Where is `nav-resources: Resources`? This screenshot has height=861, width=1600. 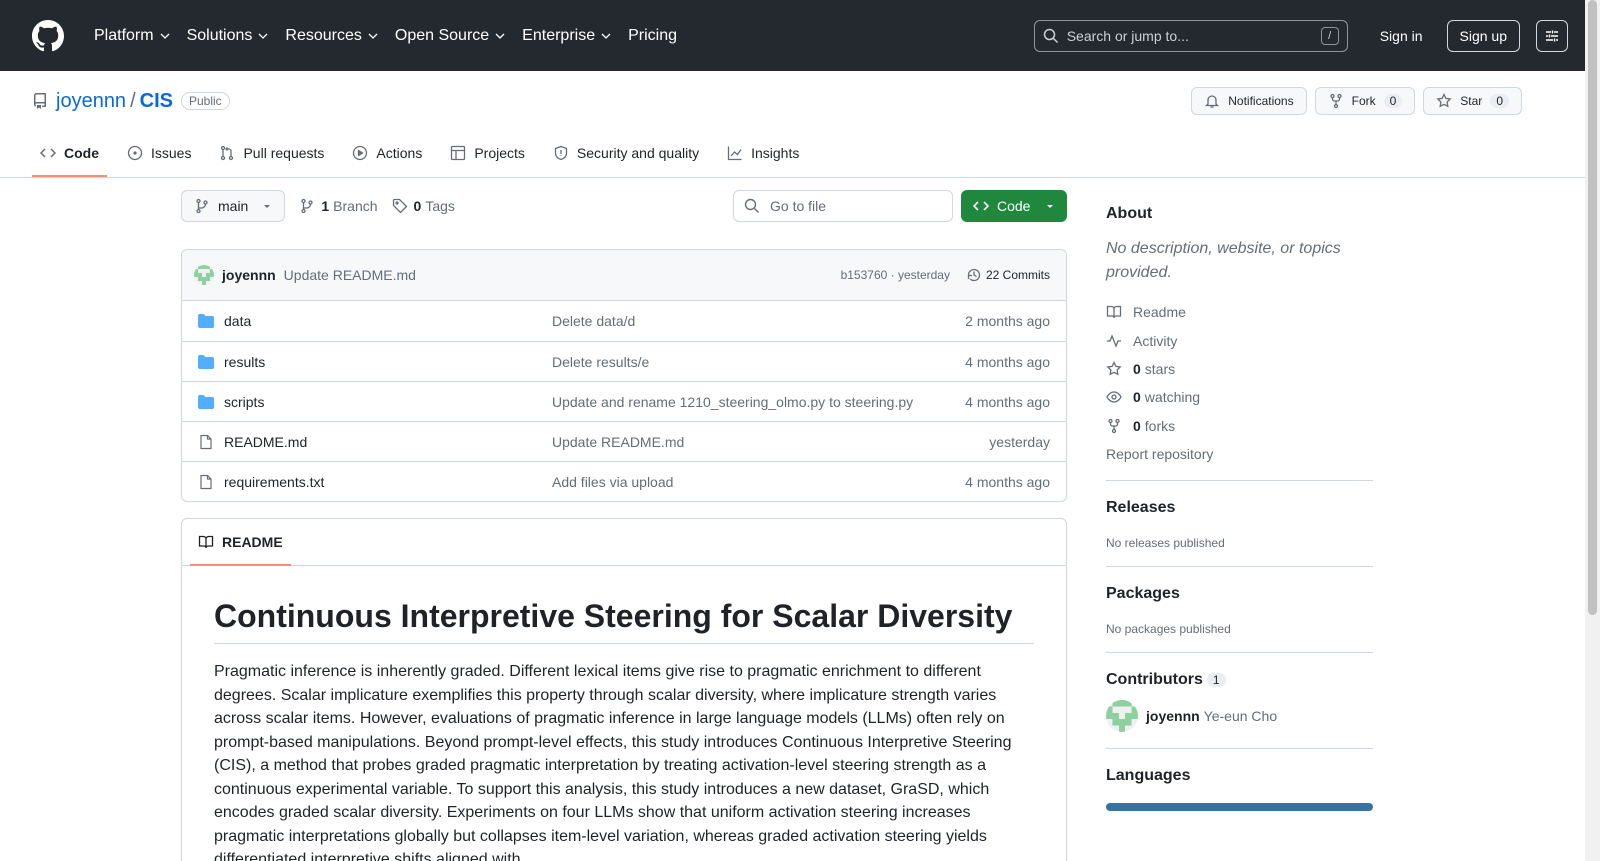 nav-resources: Resources is located at coordinates (331, 36).